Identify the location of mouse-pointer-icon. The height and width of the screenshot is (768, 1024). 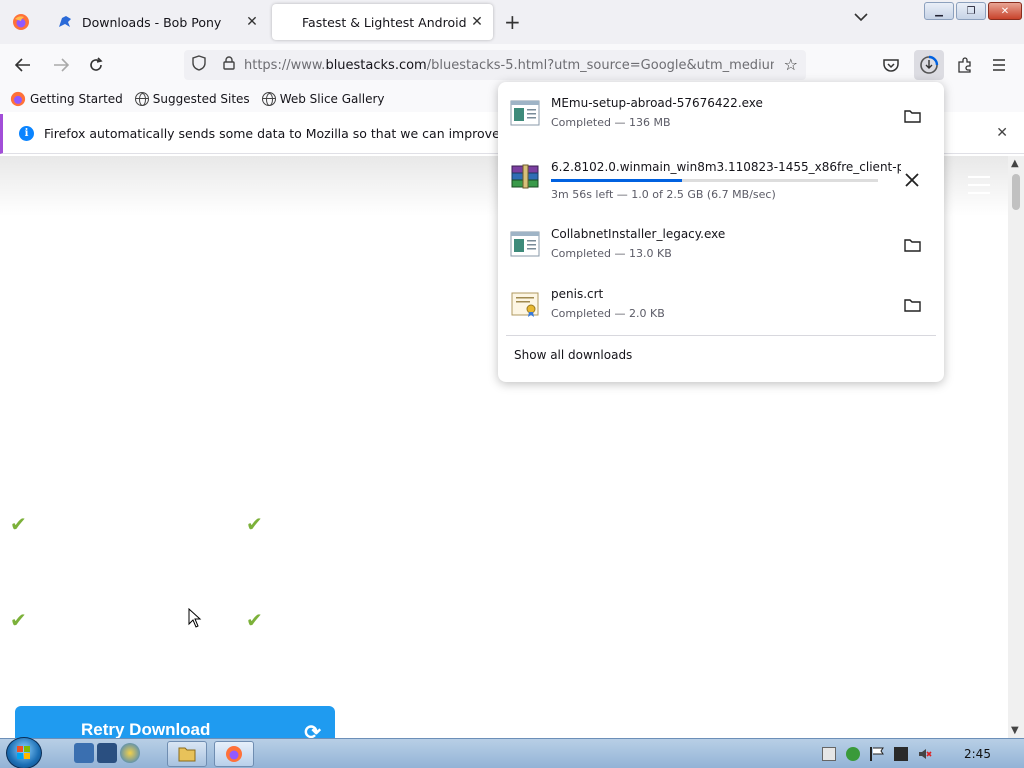
(195, 618).